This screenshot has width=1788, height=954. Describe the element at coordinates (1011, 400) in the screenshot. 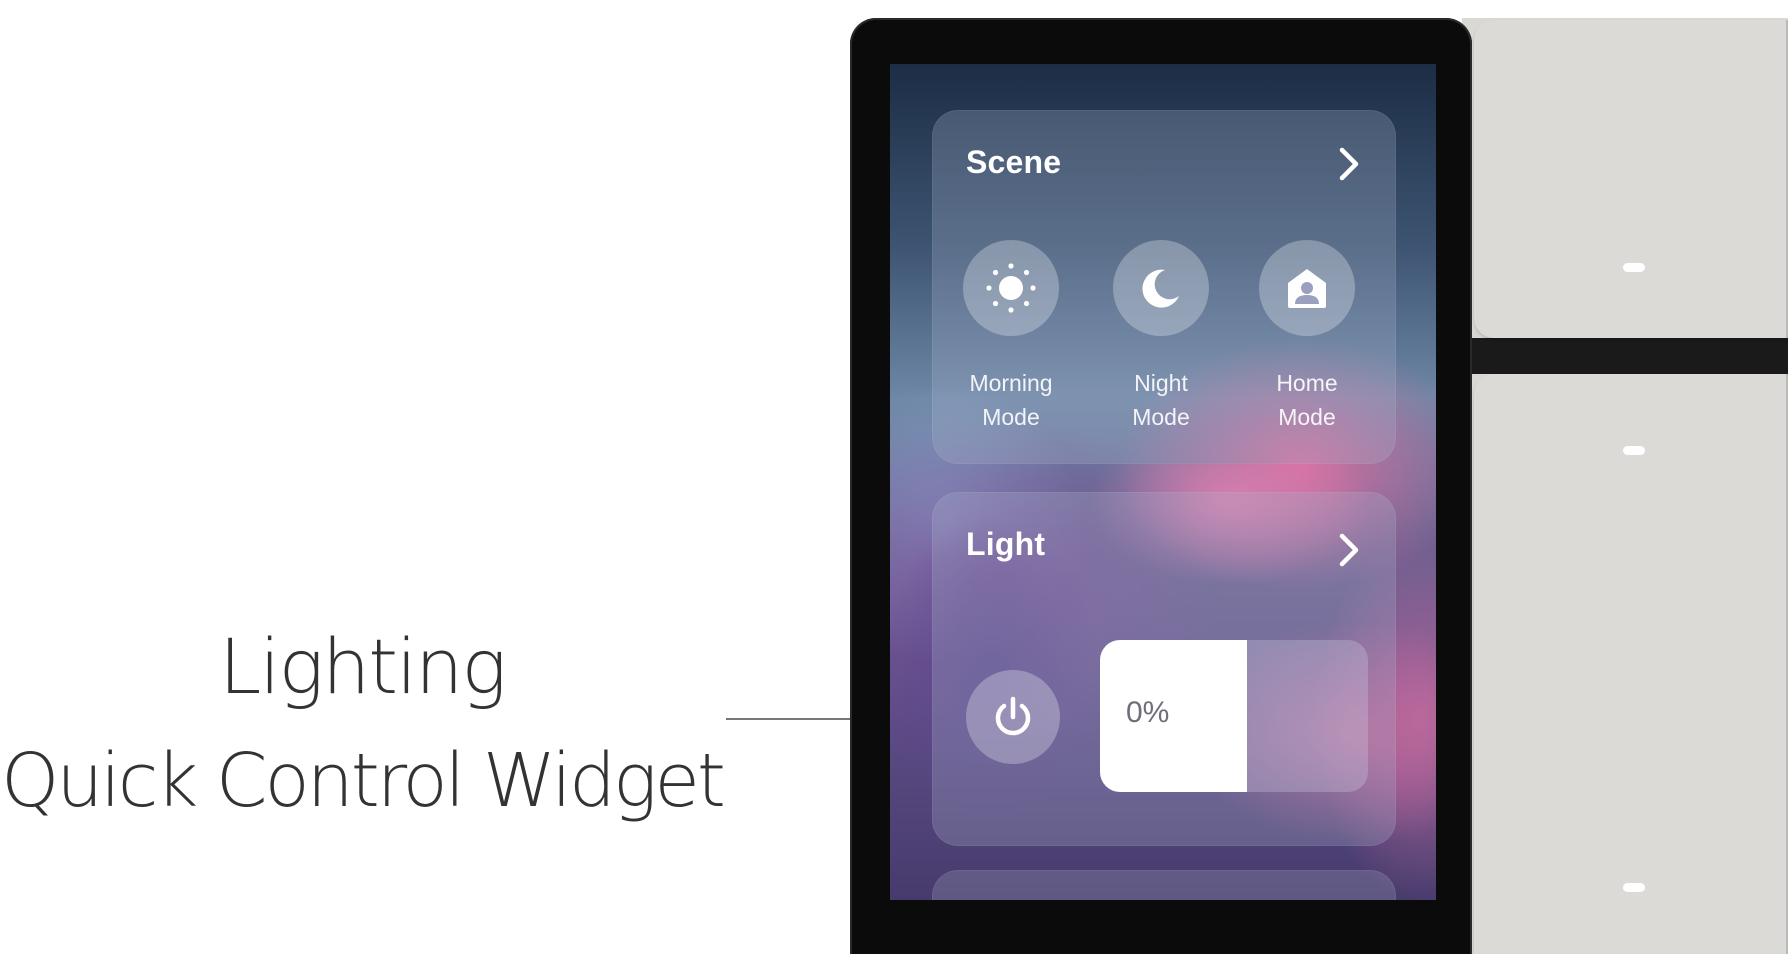

I see `scene-morning-mode-label: Morning Mode` at that location.